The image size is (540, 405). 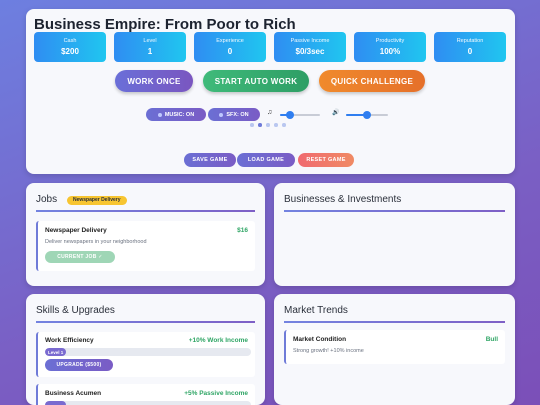 I want to click on stat-passive-income: Passive Income $0/3sec, so click(x=310, y=47).